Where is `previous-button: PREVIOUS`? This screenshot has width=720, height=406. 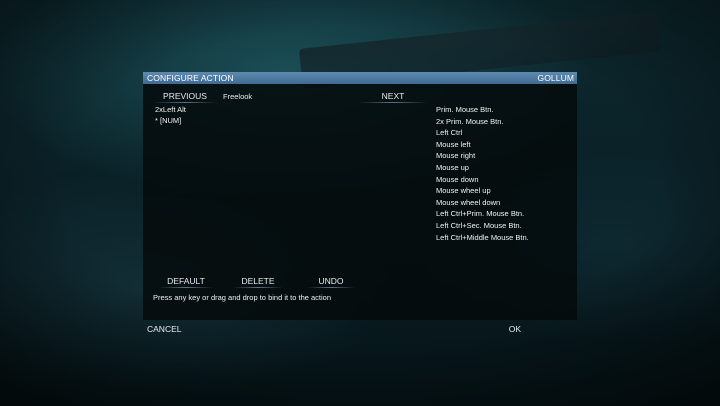 previous-button: PREVIOUS is located at coordinates (185, 97).